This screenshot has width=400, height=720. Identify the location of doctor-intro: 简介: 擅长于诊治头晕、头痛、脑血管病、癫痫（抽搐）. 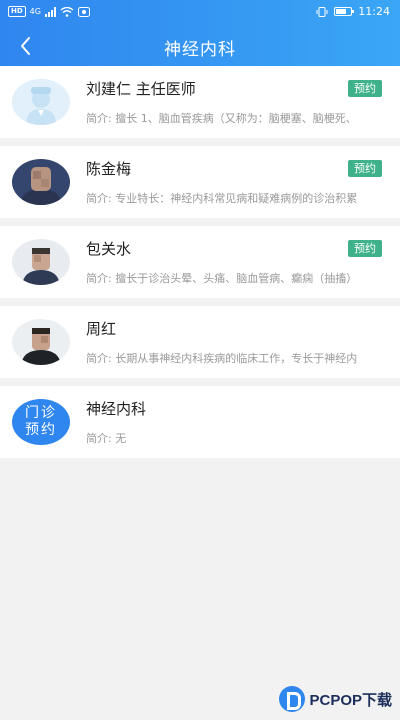
(222, 278).